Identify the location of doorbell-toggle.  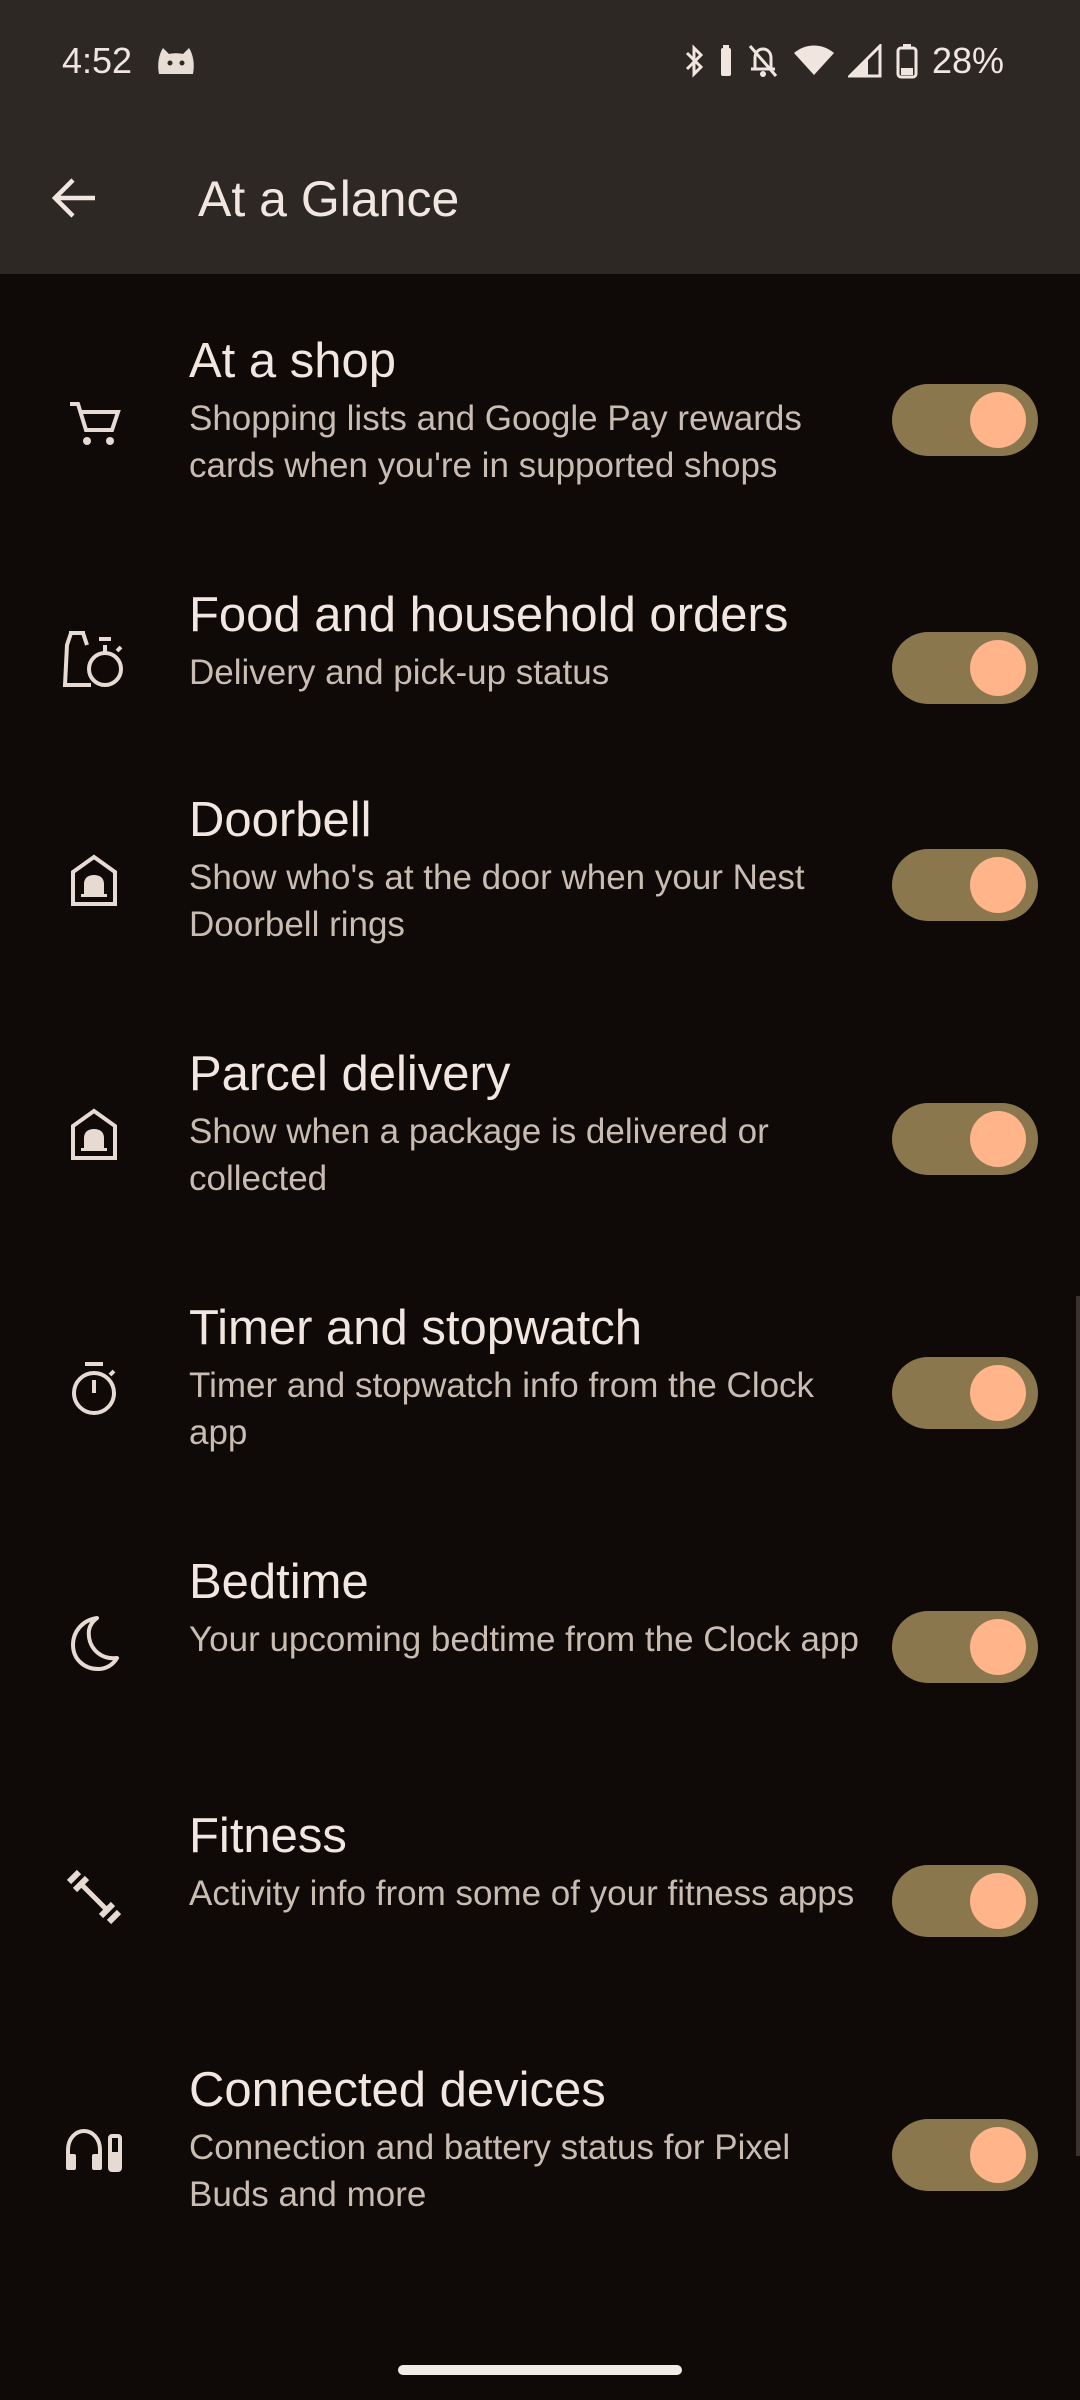
(965, 885).